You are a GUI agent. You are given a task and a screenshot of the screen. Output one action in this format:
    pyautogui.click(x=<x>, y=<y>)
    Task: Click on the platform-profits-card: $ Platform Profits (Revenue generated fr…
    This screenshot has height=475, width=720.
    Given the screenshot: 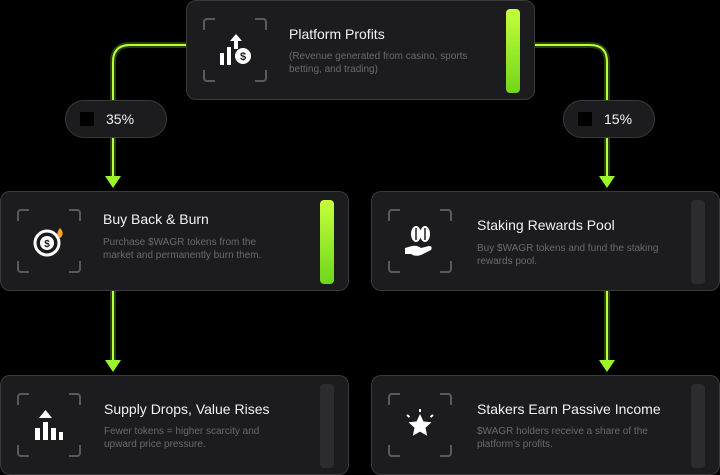 What is the action you would take?
    pyautogui.click(x=360, y=50)
    